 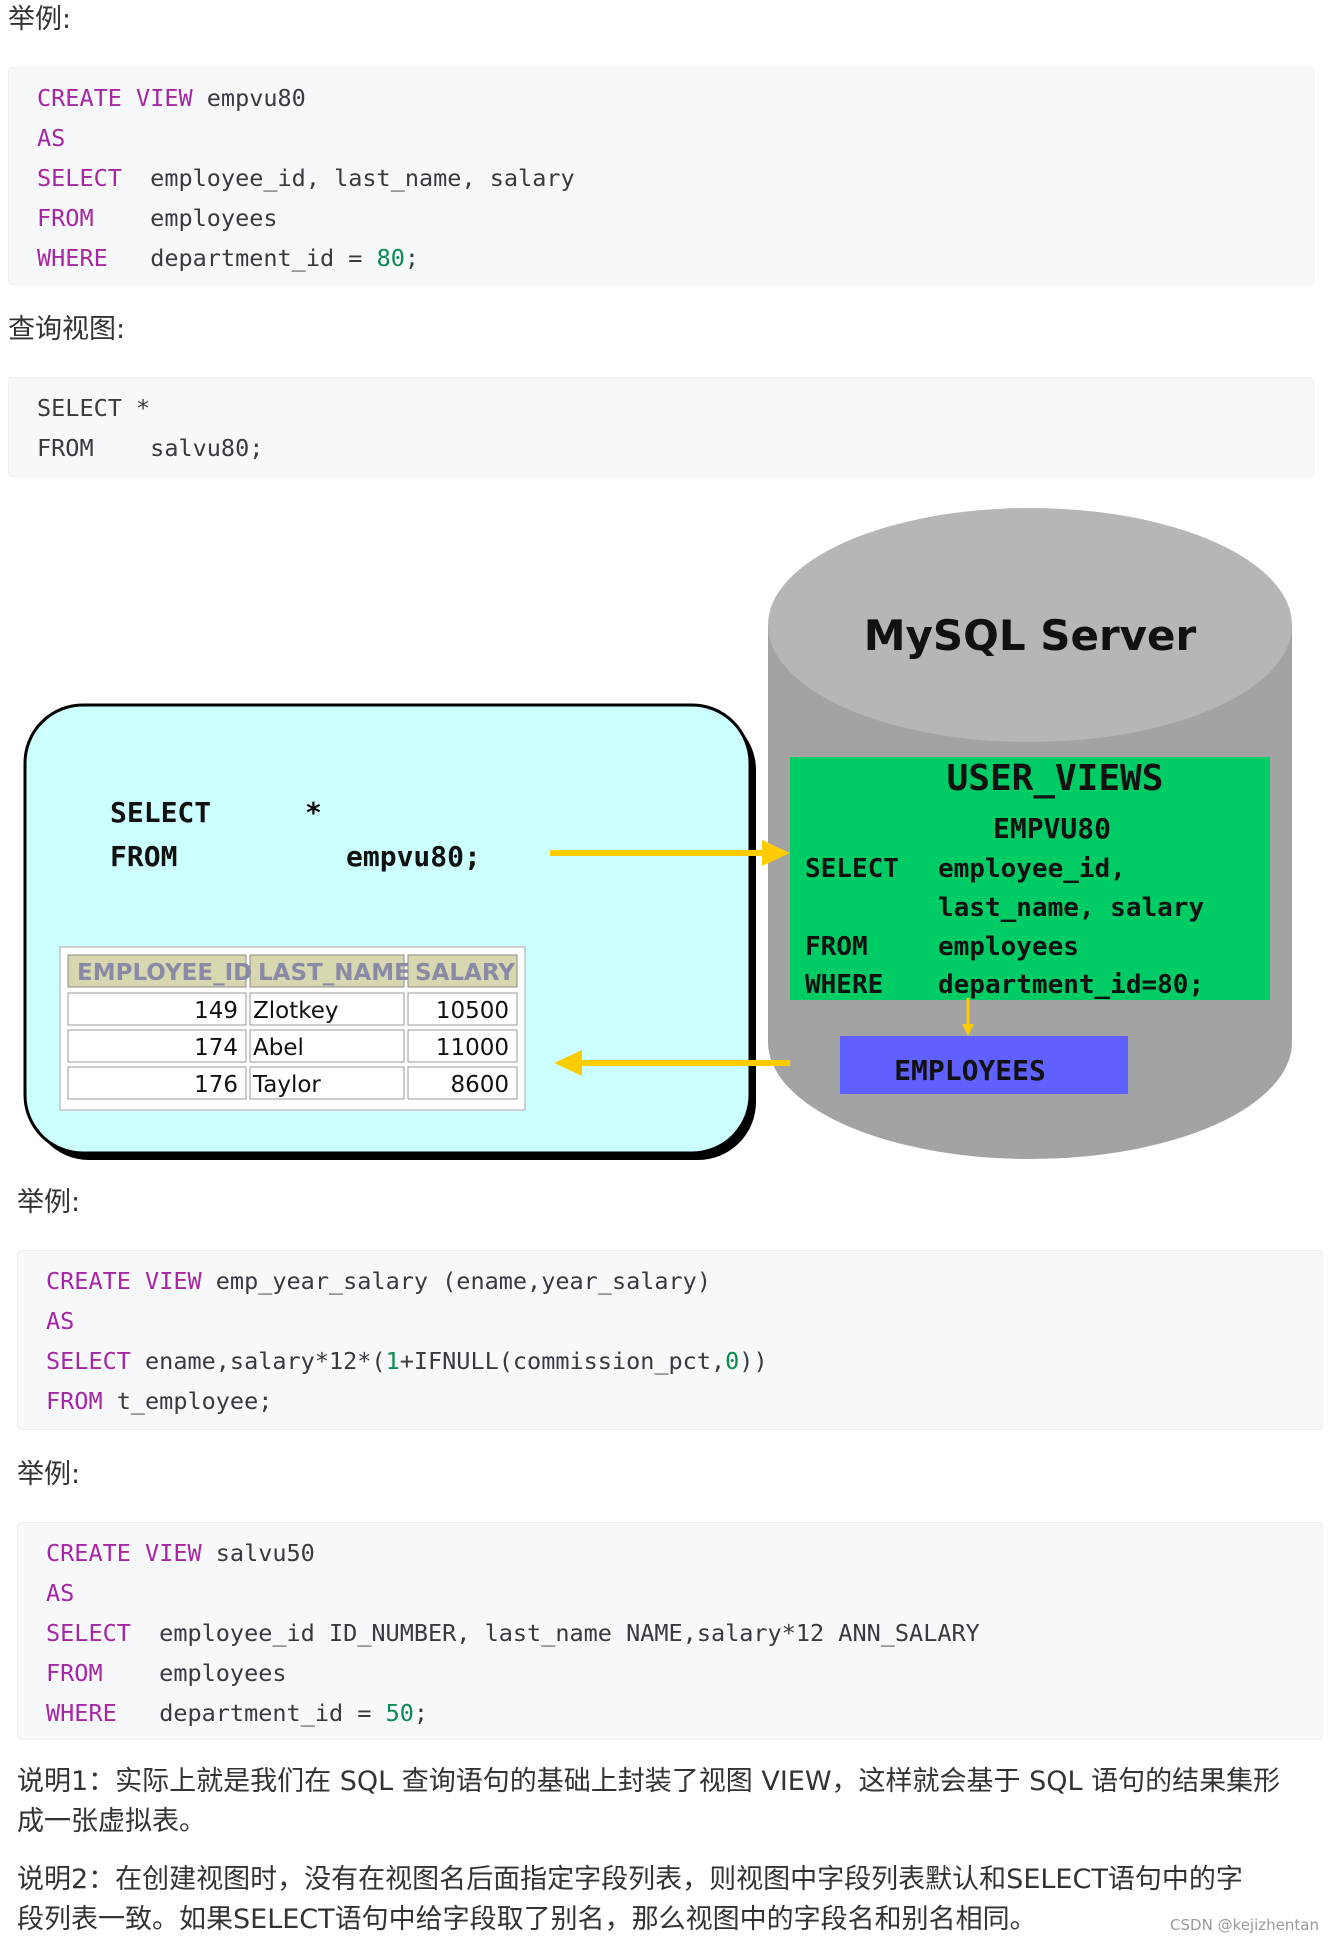 What do you see at coordinates (413, 856) in the screenshot?
I see `client-view-name: empvu80;` at bounding box center [413, 856].